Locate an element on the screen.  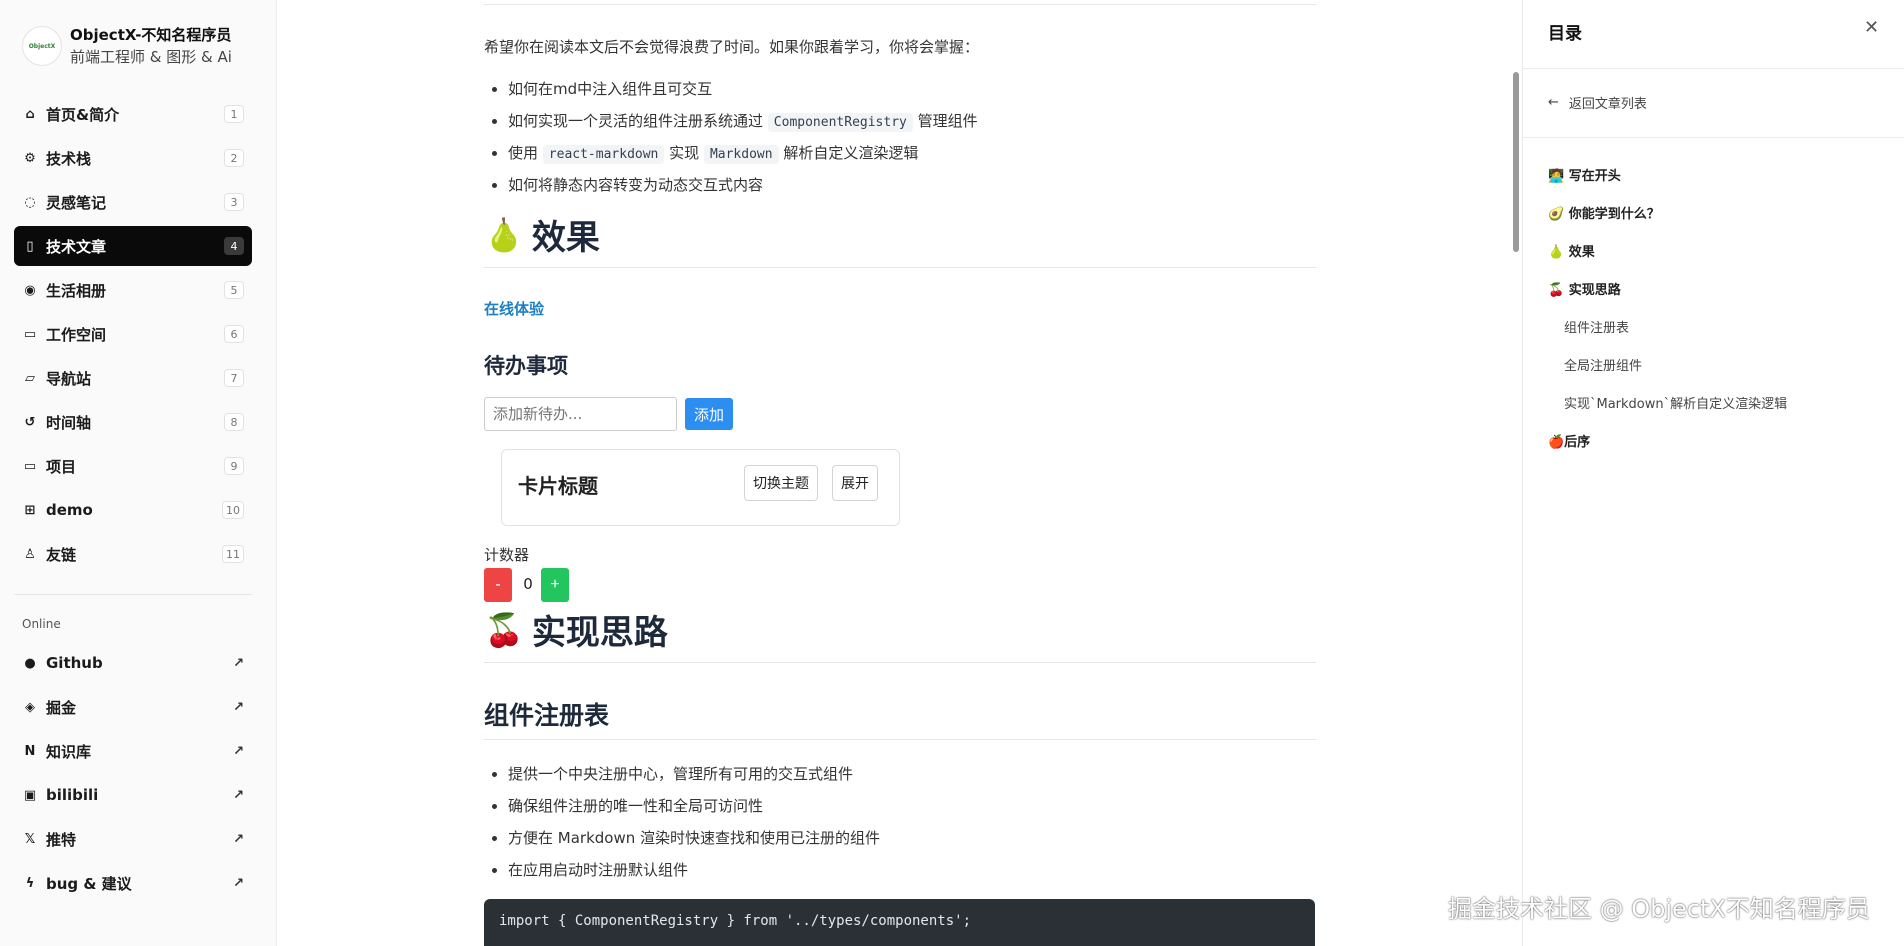
nav-shortcut-badge: 7 is located at coordinates (234, 378).